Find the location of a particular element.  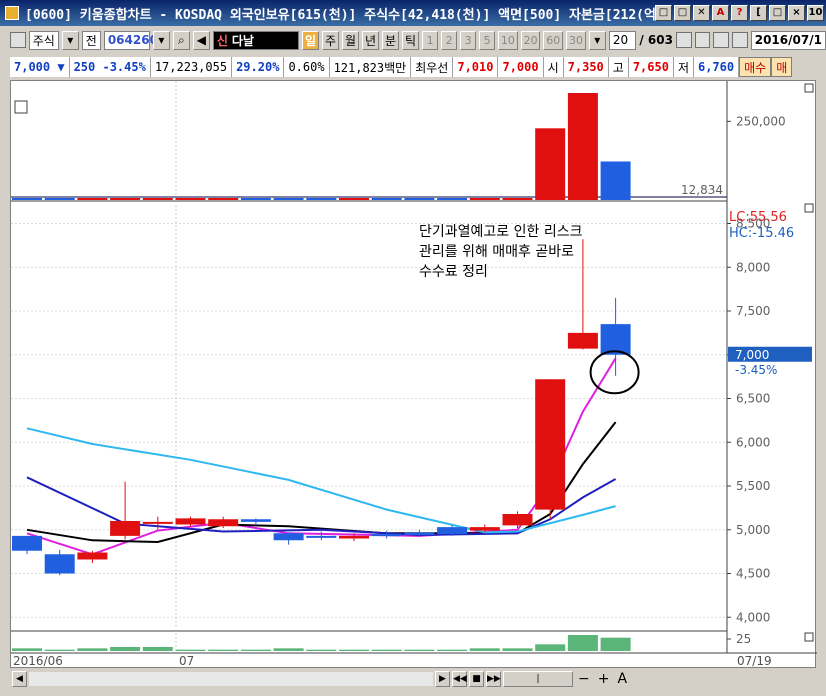

scroll-right-button: ▶ is located at coordinates (442, 679).